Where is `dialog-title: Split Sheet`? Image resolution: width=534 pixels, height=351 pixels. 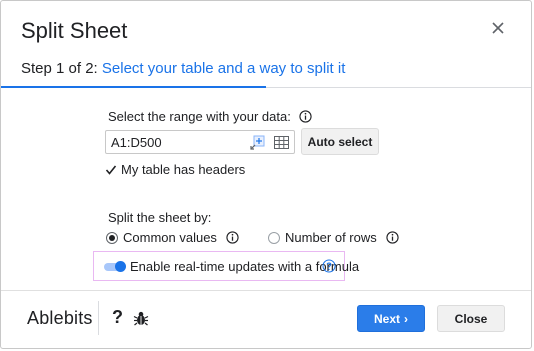
dialog-title: Split Sheet is located at coordinates (74, 30).